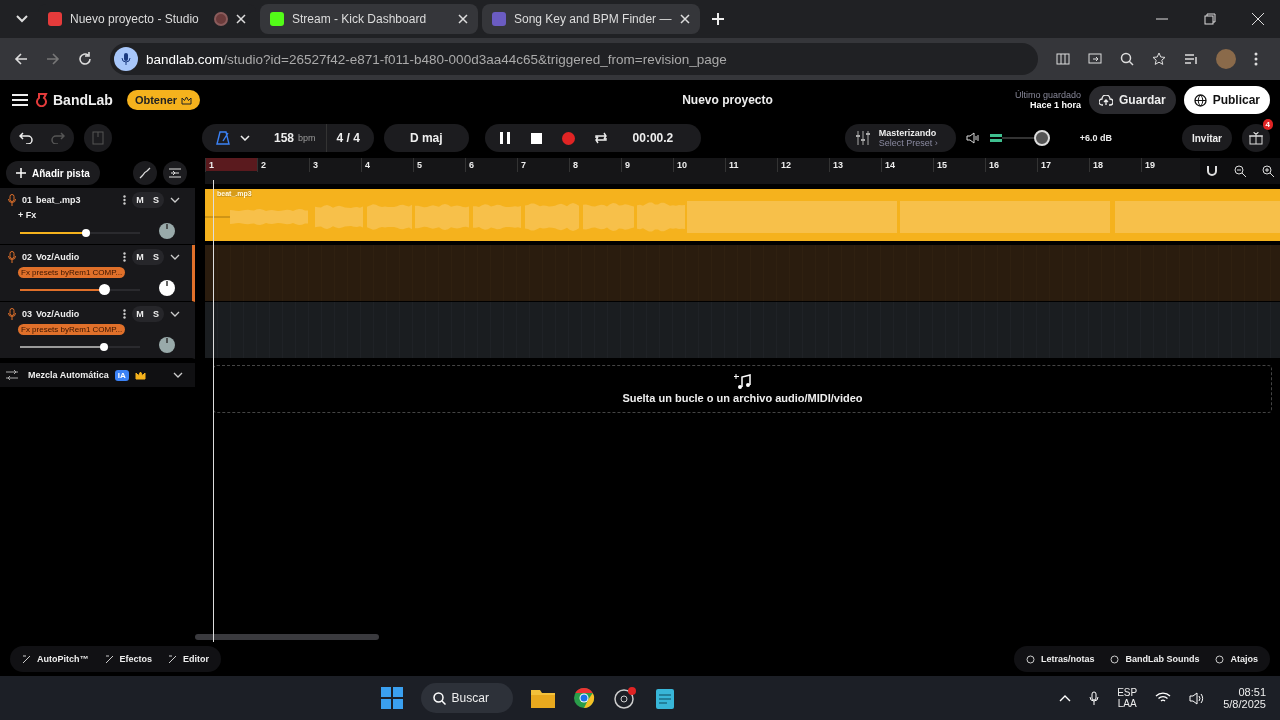 This screenshot has height=720, width=1280. Describe the element at coordinates (231, 165) in the screenshot. I see `bar-number: 1` at that location.